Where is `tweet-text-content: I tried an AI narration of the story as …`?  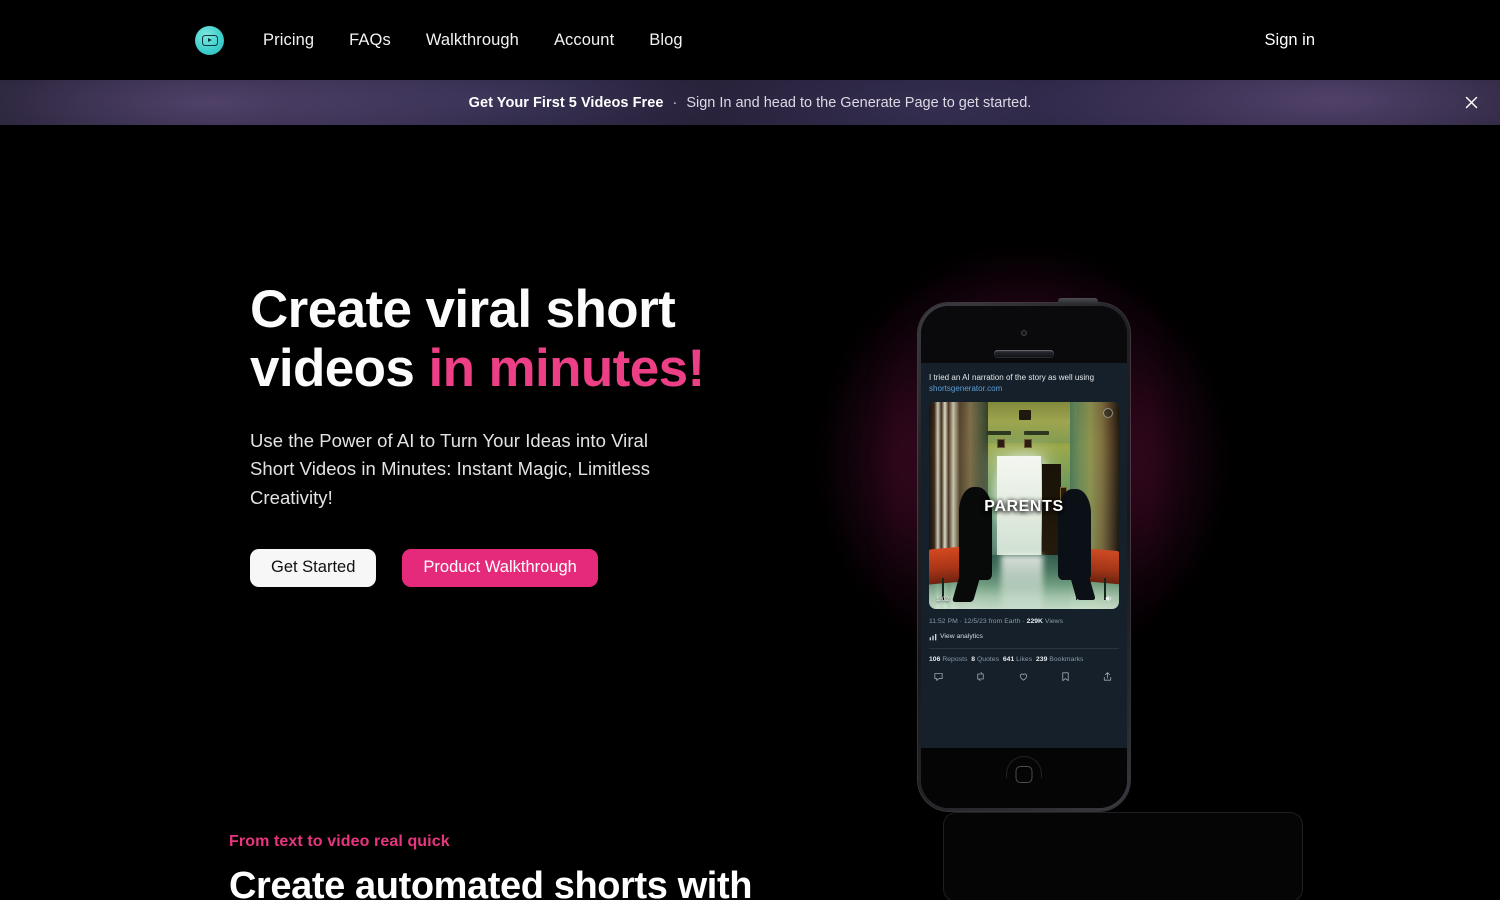
tweet-text-content: I tried an AI narration of the story as … is located at coordinates (1012, 377).